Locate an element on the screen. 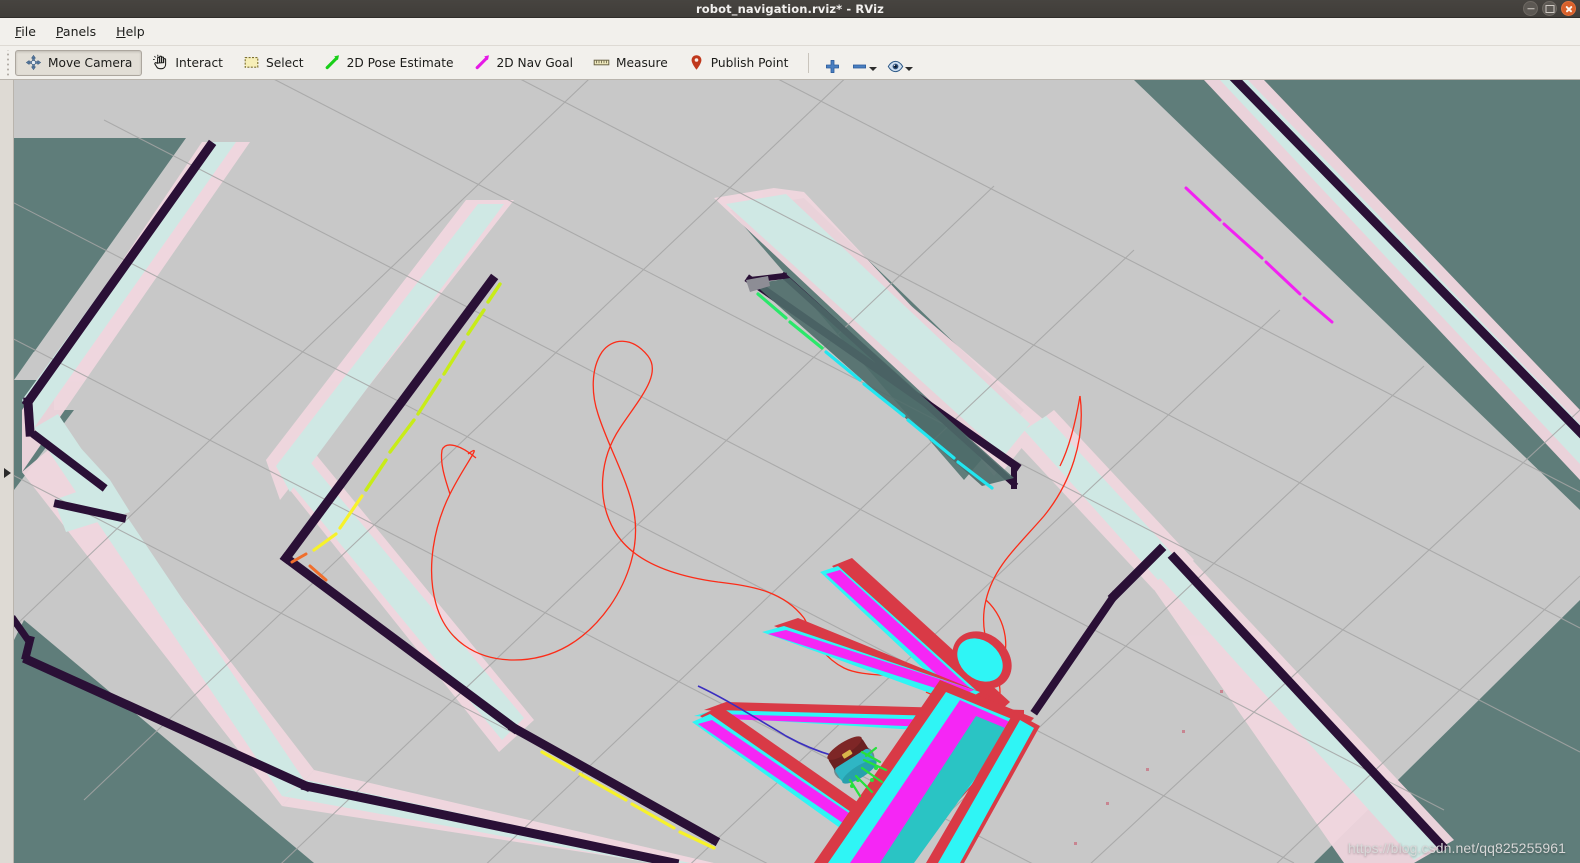  pose-estimate-arrow-icon is located at coordinates (332, 62).